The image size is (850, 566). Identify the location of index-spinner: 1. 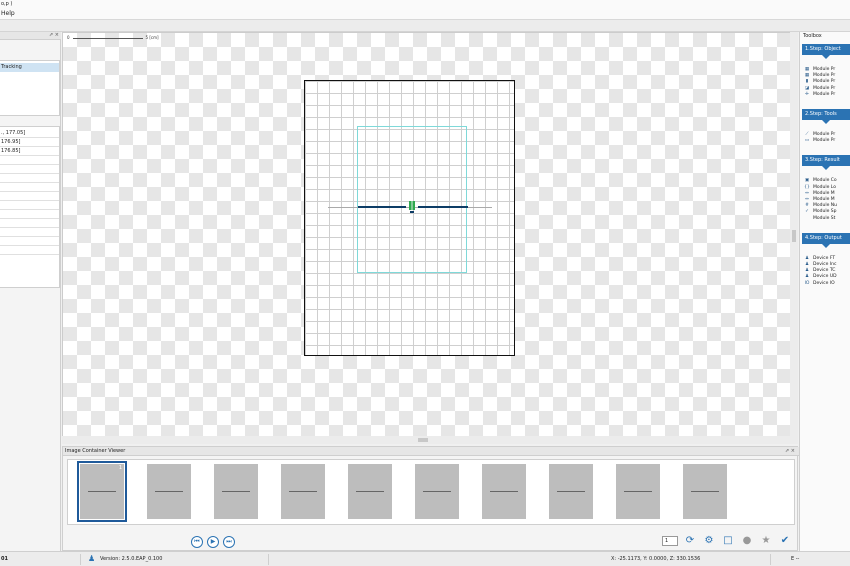
(670, 541).